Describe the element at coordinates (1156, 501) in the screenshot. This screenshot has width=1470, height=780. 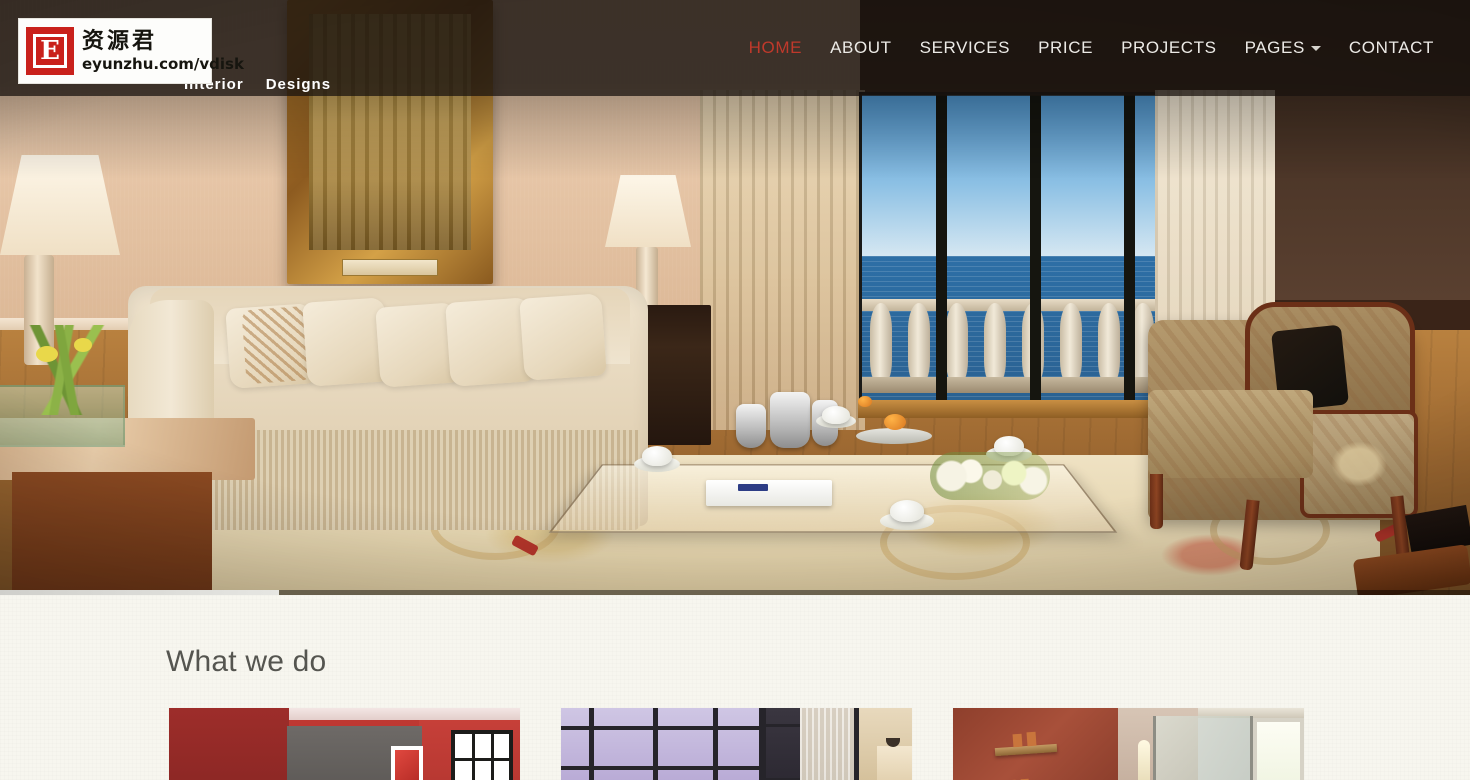
I see `armchair-leg` at that location.